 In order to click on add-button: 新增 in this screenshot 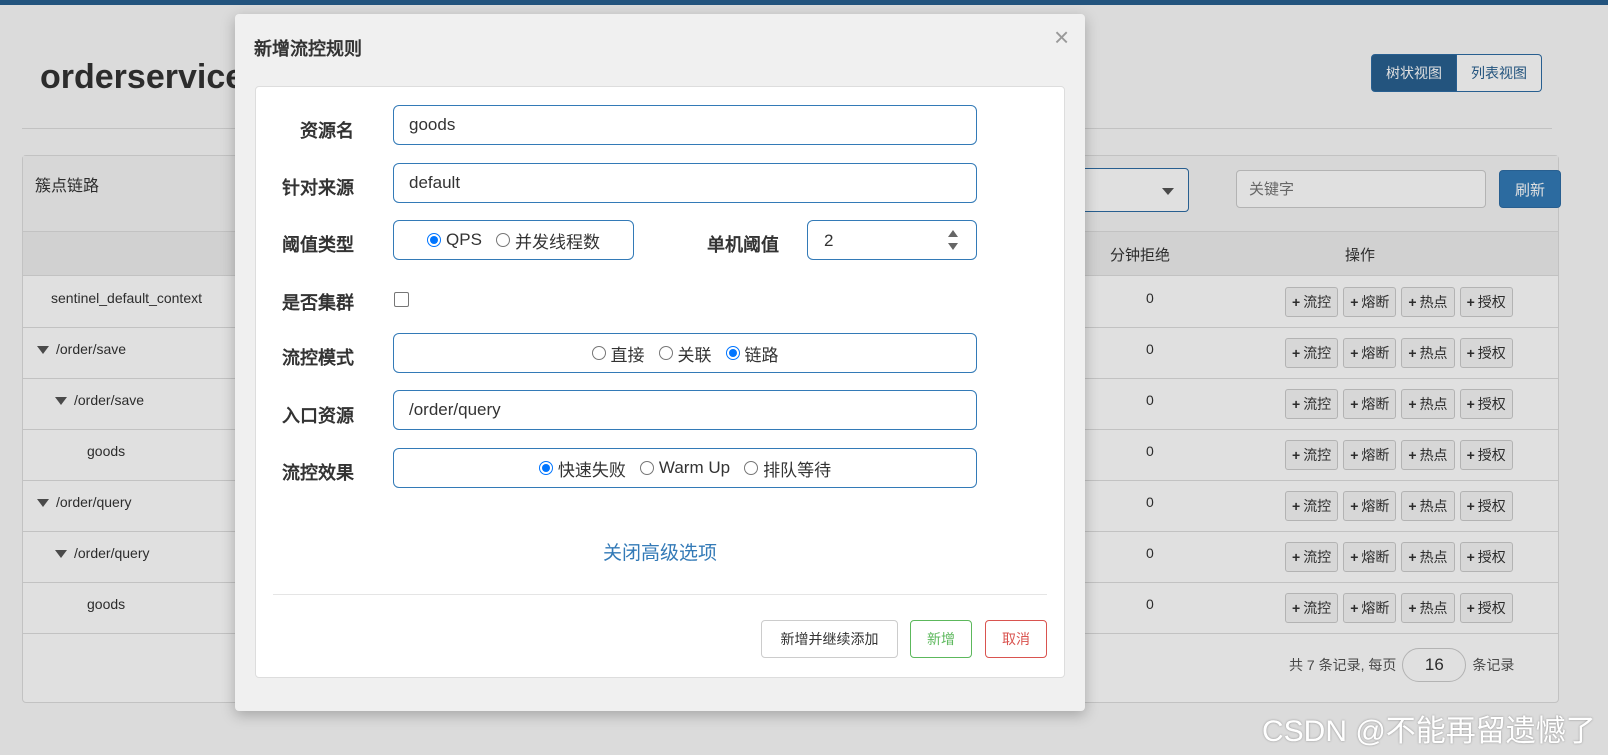, I will do `click(941, 639)`.